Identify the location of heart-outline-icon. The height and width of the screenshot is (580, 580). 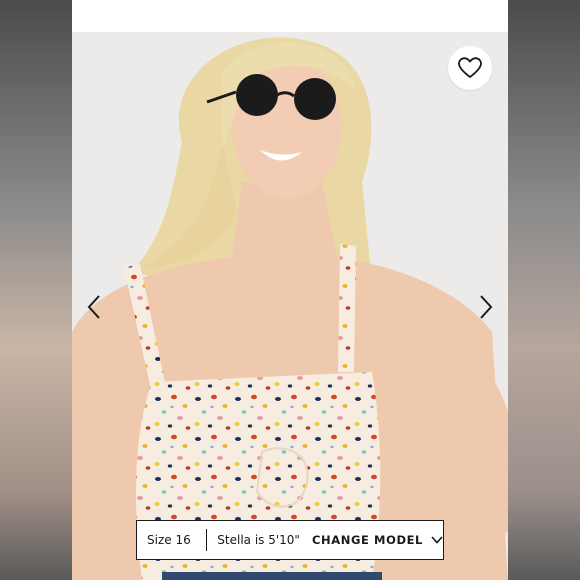
(470, 67).